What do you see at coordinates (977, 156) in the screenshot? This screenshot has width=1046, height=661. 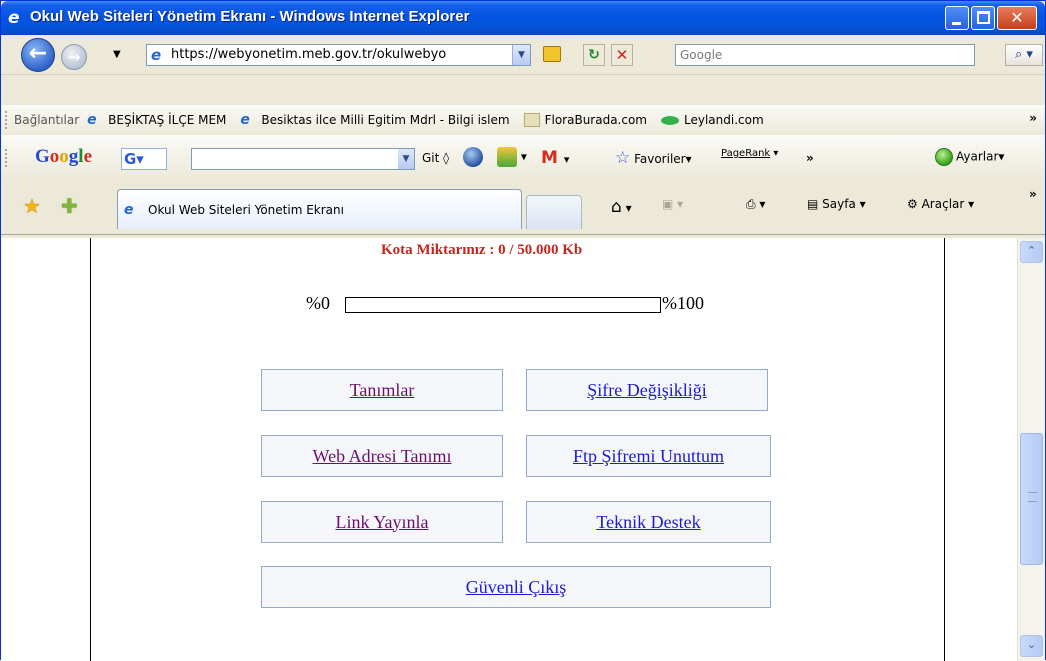 I see `settings-label: Ayarlar` at bounding box center [977, 156].